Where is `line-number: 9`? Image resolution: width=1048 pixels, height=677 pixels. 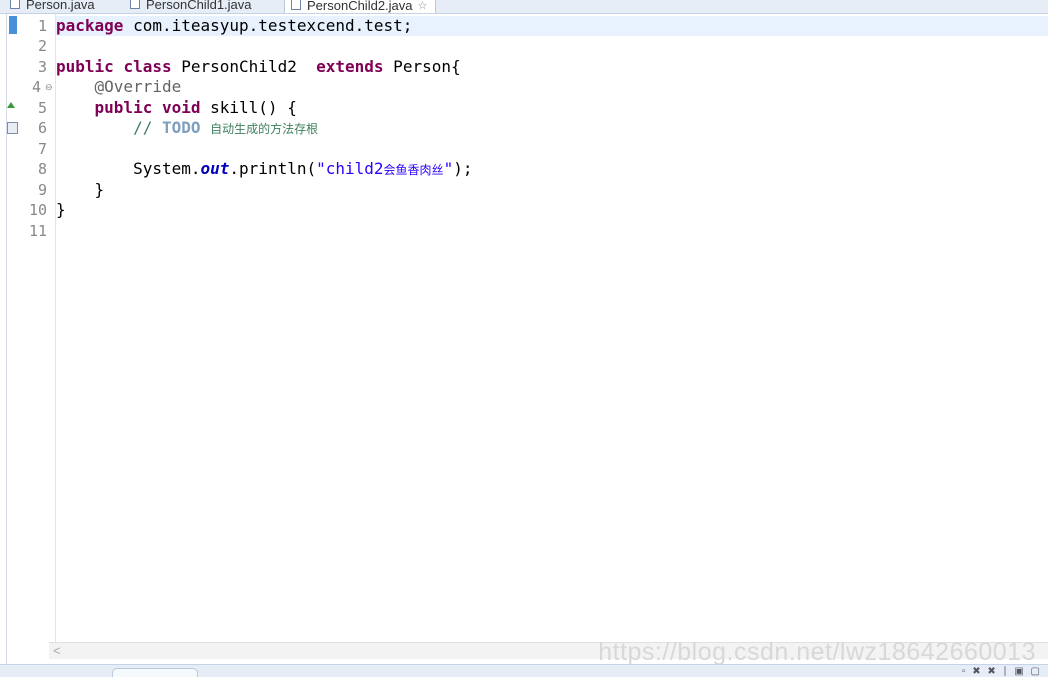 line-number: 9 is located at coordinates (42, 190).